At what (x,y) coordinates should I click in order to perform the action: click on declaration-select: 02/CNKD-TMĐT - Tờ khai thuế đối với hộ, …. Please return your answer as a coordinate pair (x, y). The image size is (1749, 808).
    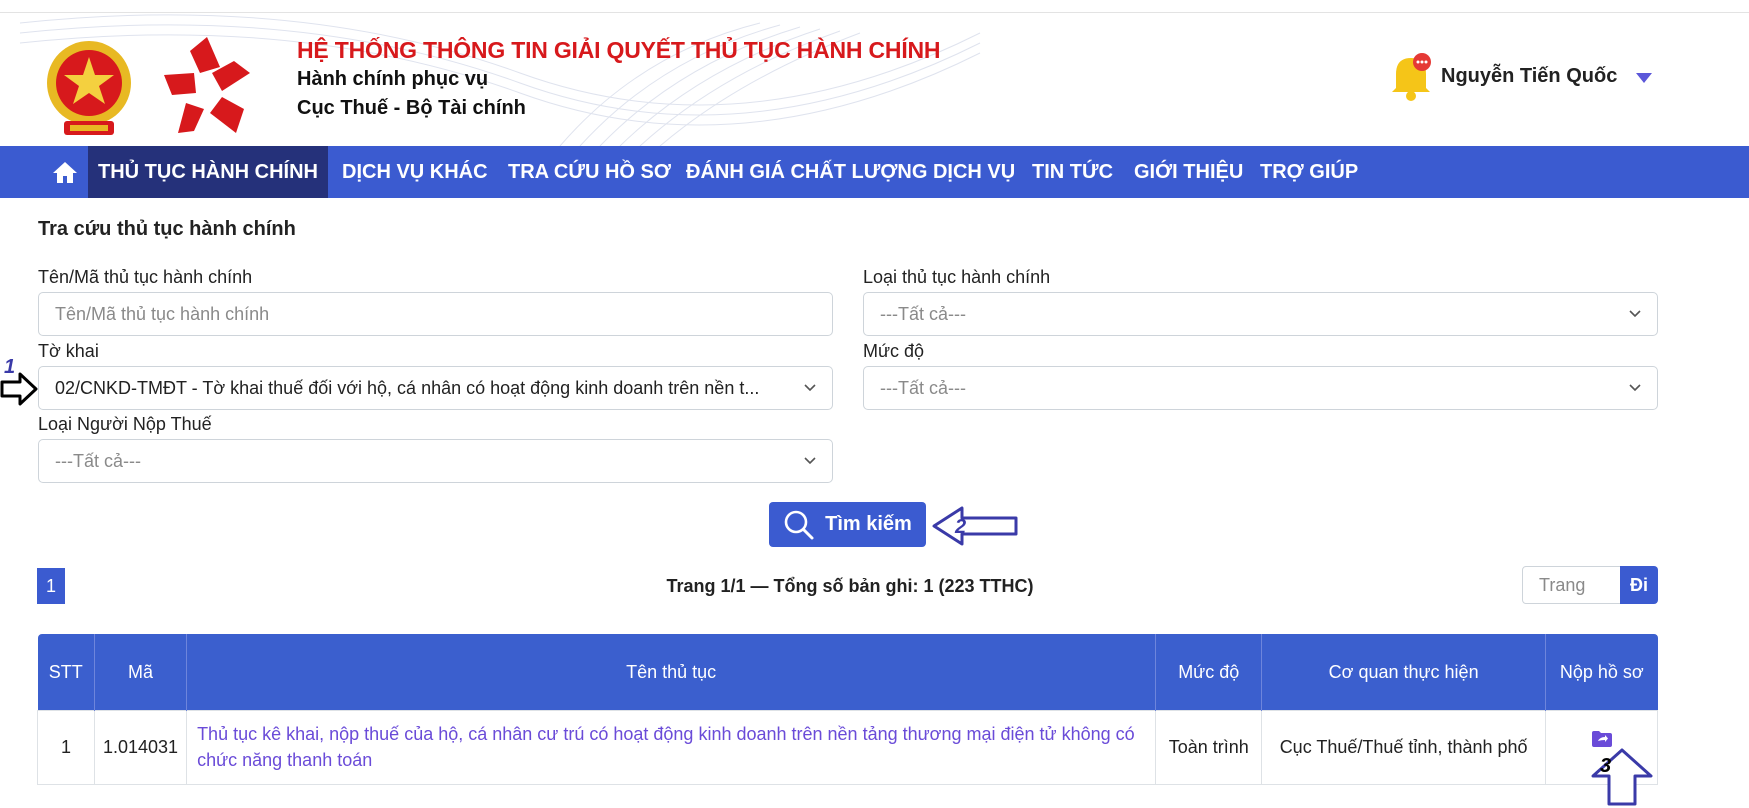
    Looking at the image, I should click on (435, 388).